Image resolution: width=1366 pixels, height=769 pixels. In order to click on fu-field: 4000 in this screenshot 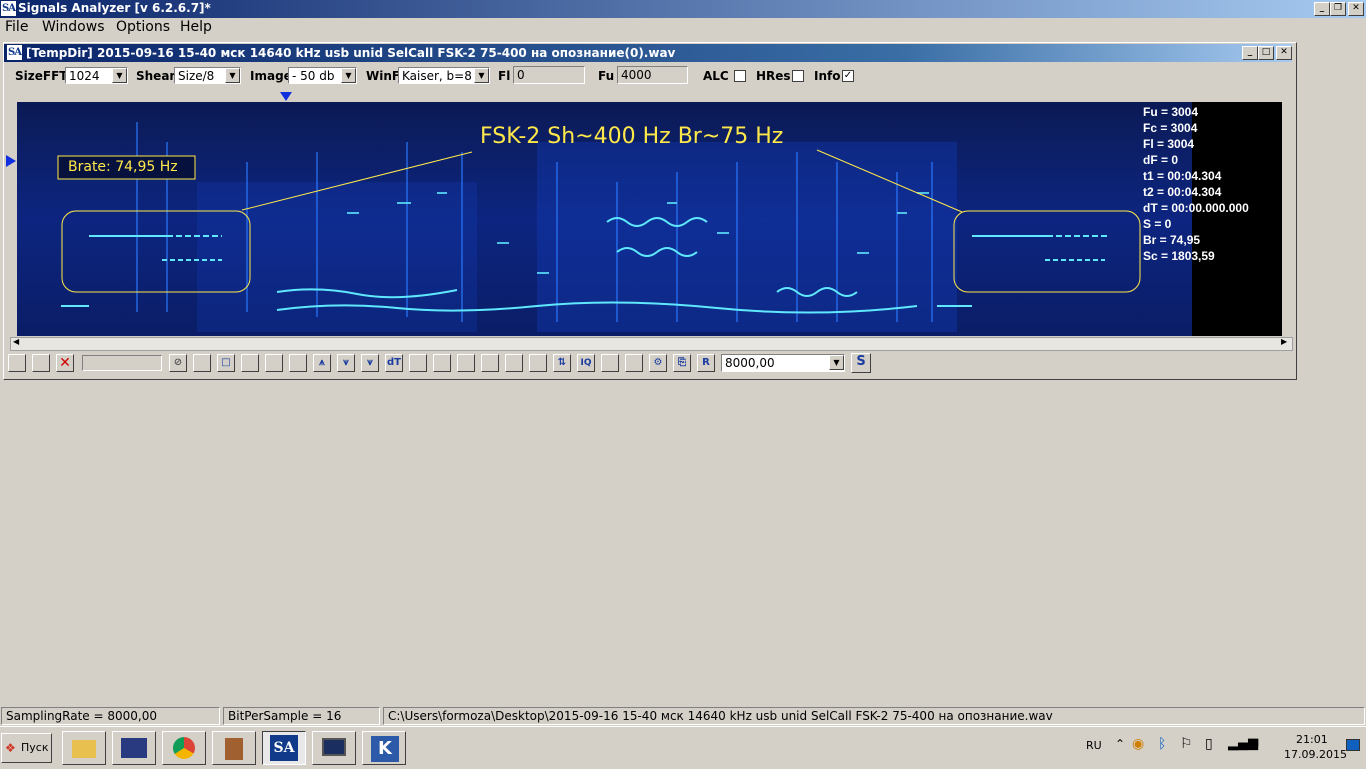, I will do `click(652, 75)`.